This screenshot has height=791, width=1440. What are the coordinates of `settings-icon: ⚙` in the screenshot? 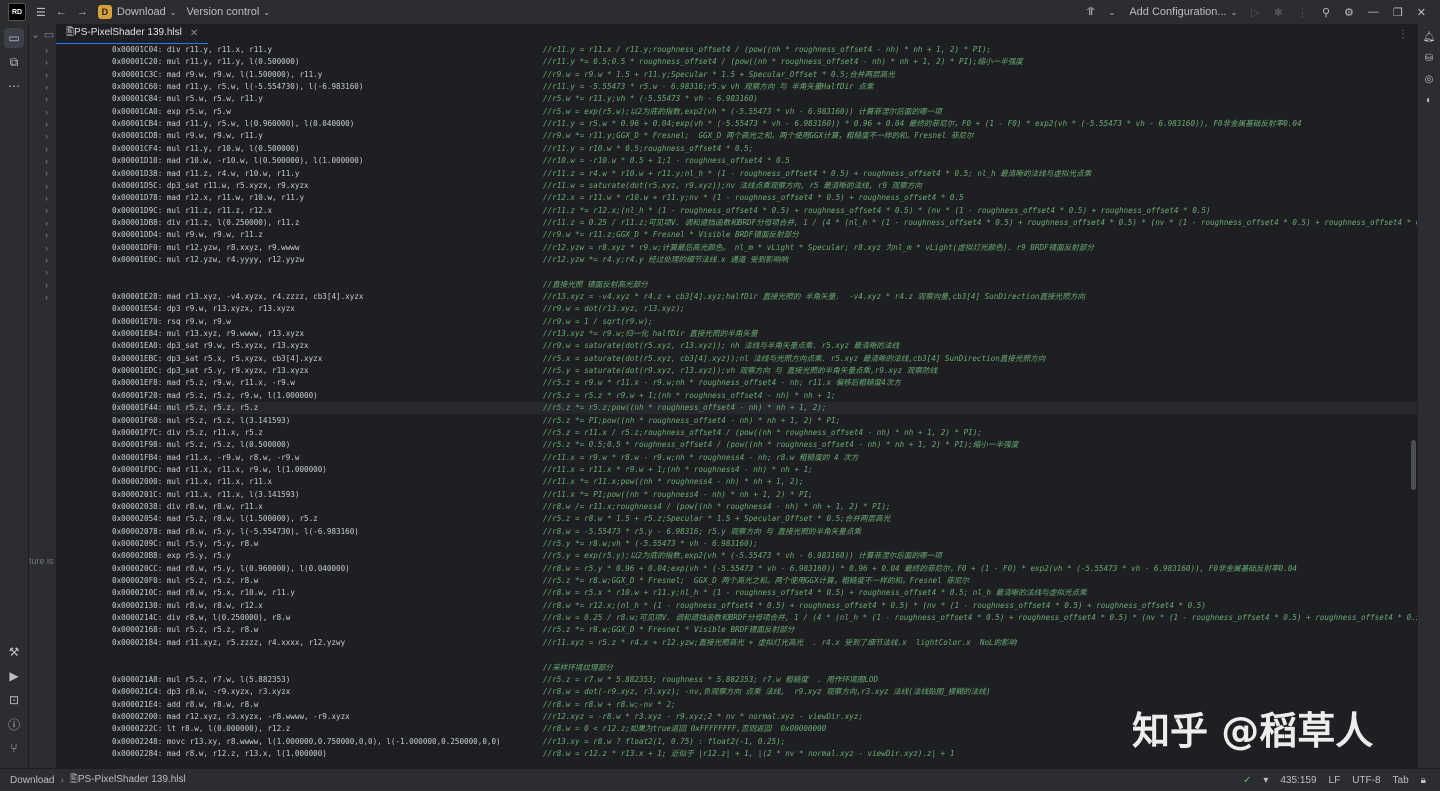 It's located at (1349, 12).